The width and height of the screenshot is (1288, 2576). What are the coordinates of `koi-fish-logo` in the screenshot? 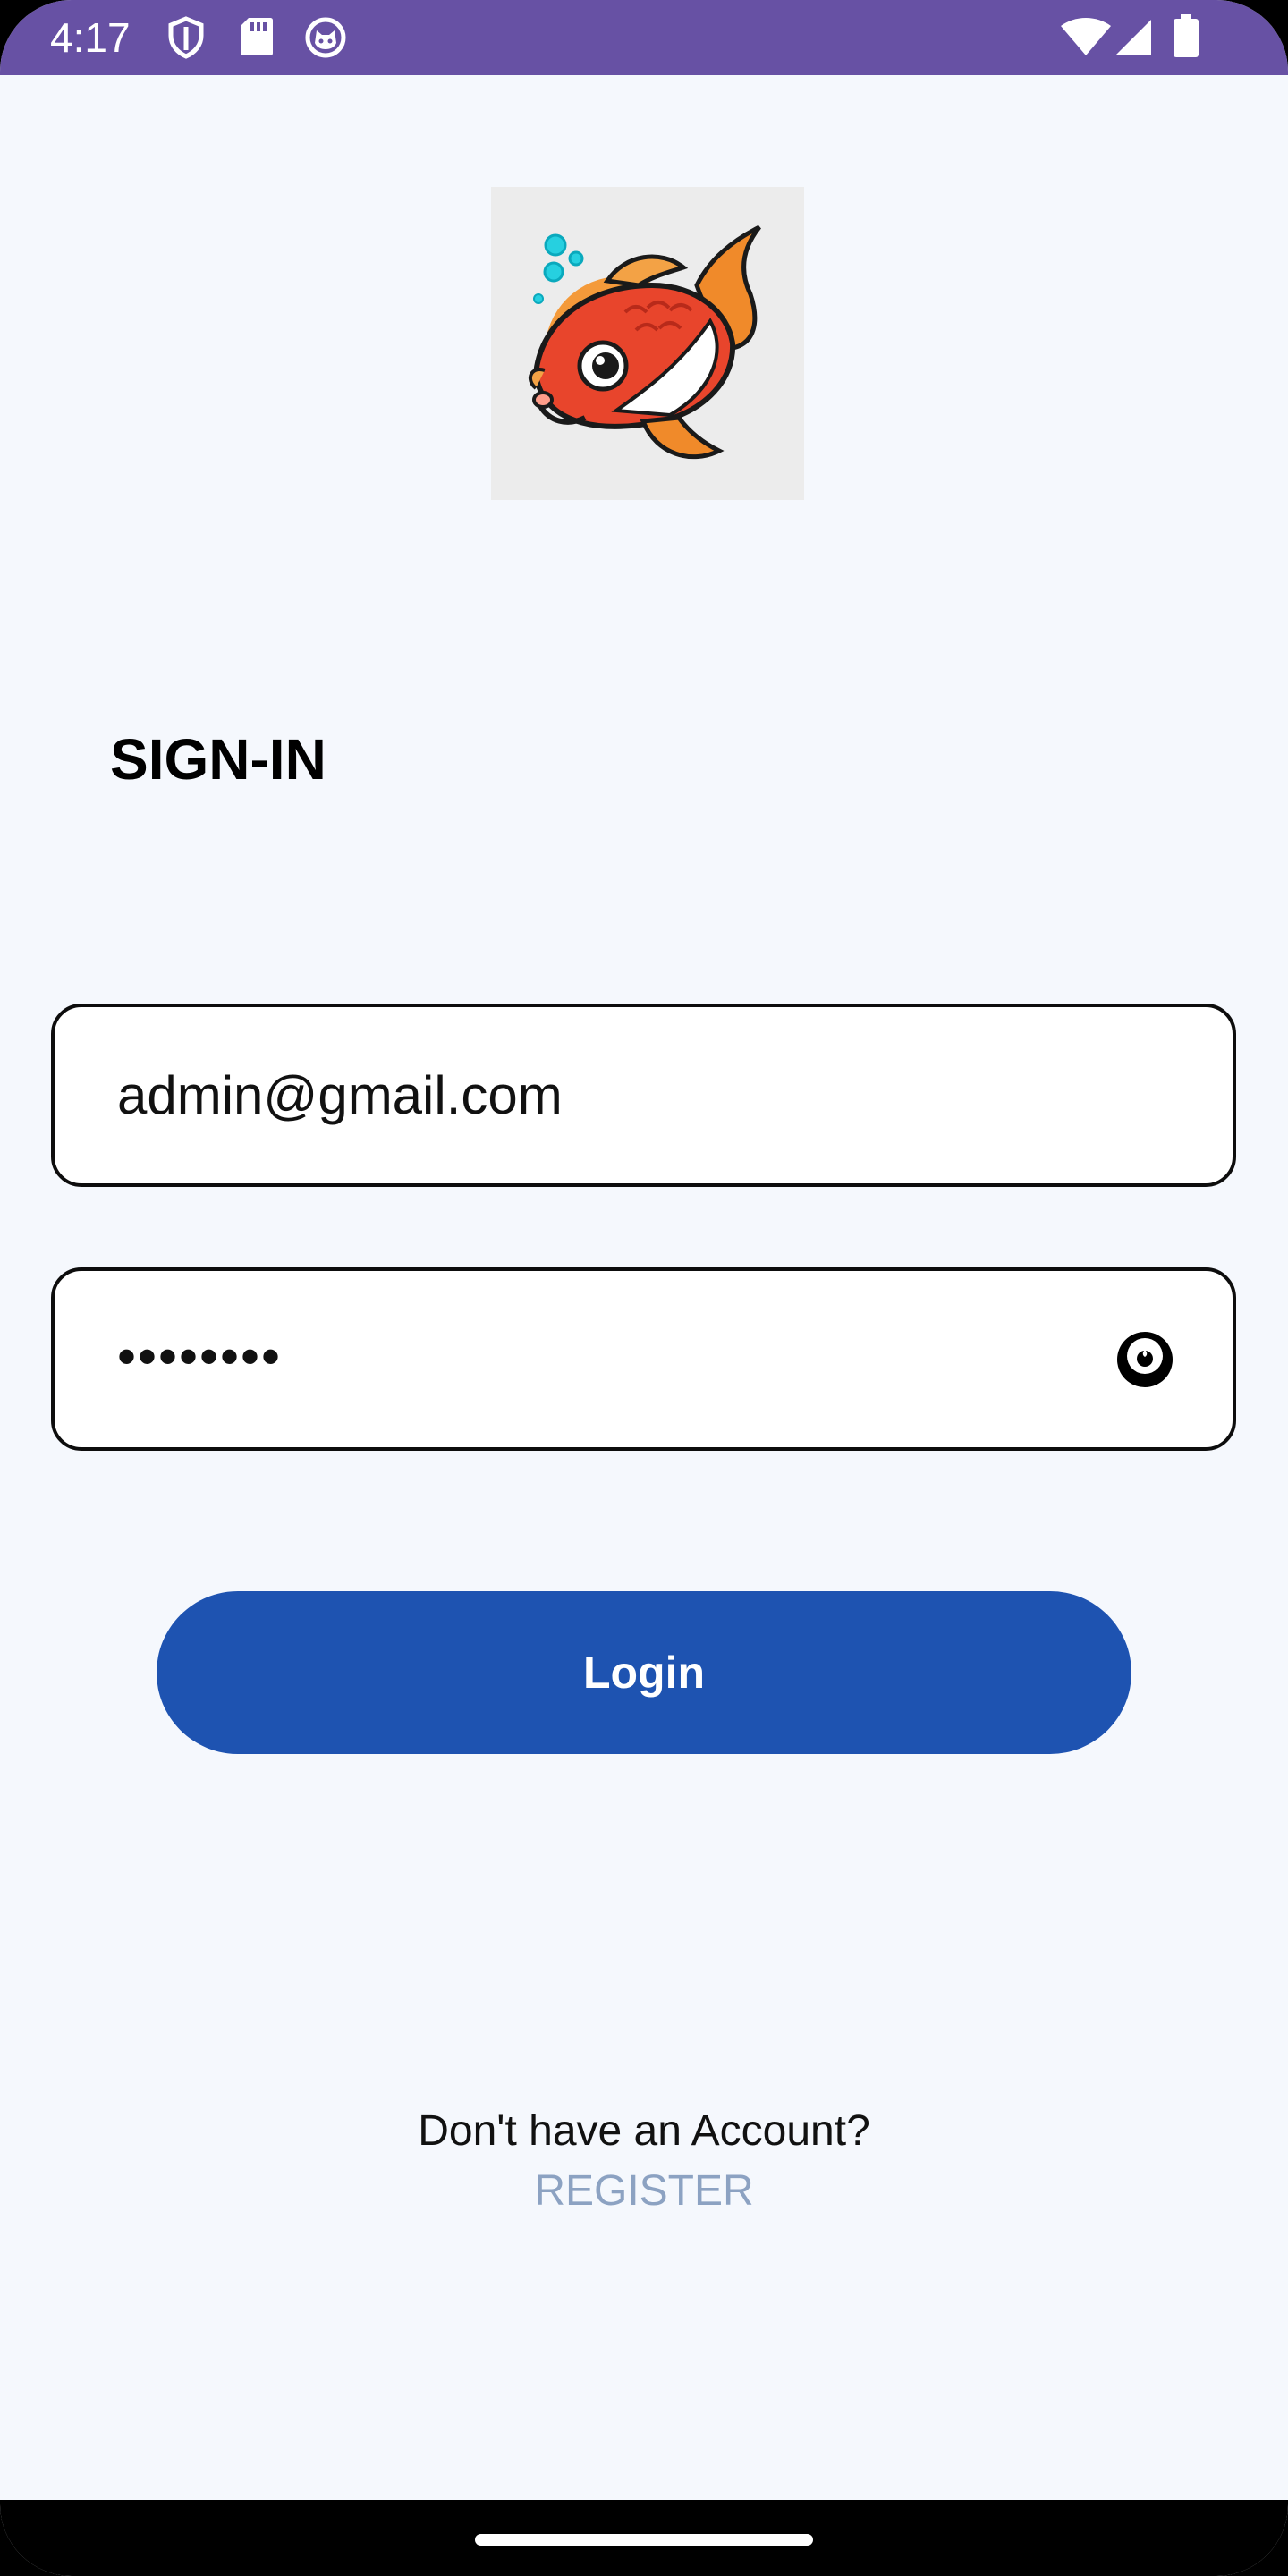 It's located at (644, 342).